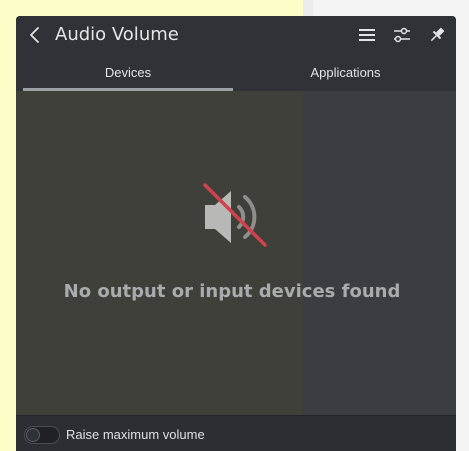  What do you see at coordinates (128, 72) in the screenshot?
I see `tab-devices: Devices` at bounding box center [128, 72].